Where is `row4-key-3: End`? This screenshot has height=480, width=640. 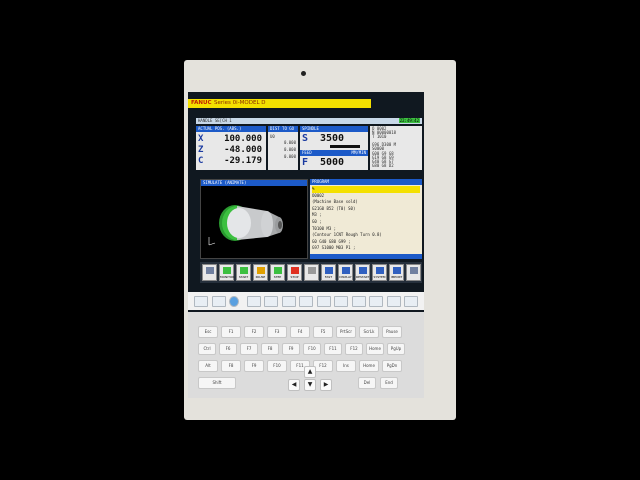
row4-key-3: End is located at coordinates (389, 383).